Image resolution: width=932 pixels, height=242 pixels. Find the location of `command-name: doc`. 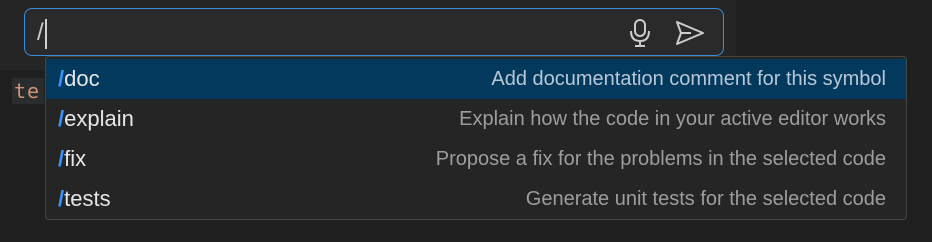

command-name: doc is located at coordinates (82, 78).